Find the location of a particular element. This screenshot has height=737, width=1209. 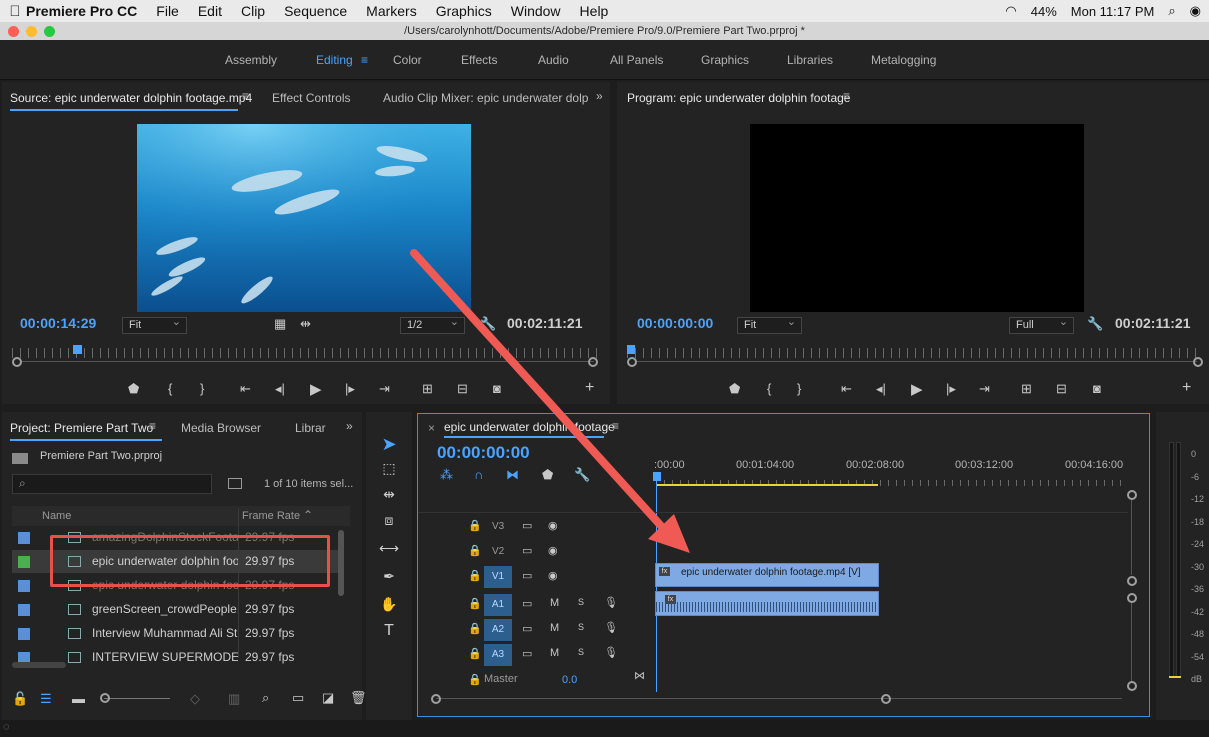

workspace-assembly: Assembly is located at coordinates (251, 60).